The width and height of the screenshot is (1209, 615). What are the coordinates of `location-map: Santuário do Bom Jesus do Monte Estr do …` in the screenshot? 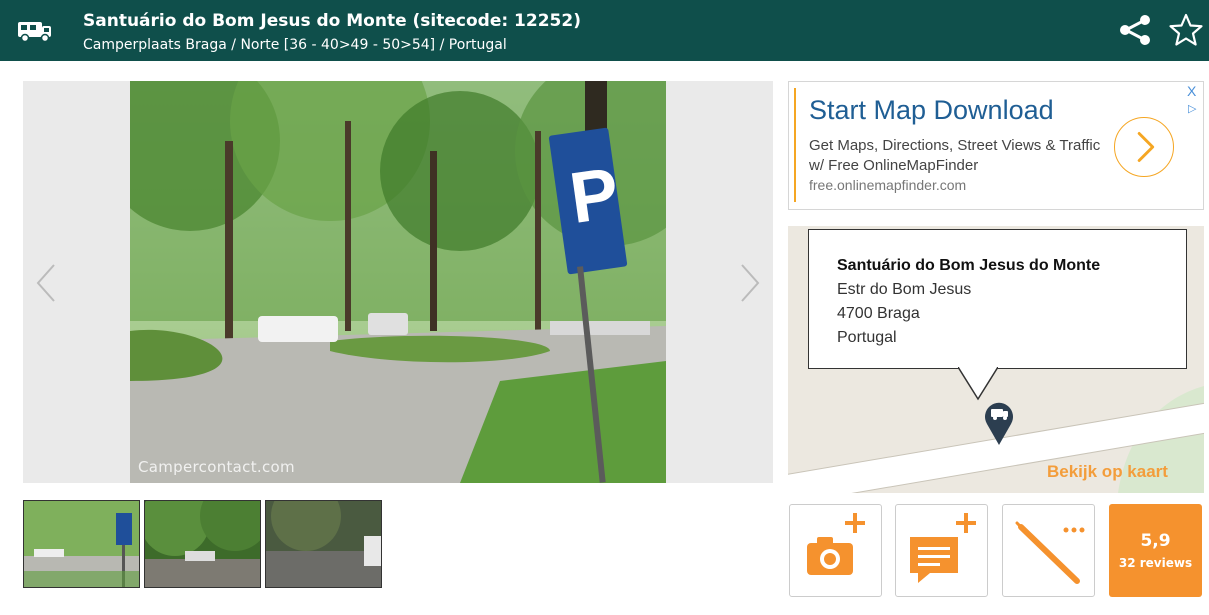 It's located at (996, 359).